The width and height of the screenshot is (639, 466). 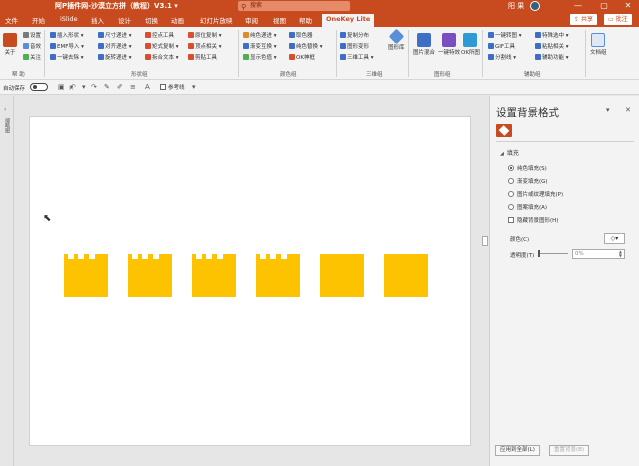 What do you see at coordinates (260, 57) in the screenshot?
I see `show-color-button: 显示色值 ▾` at bounding box center [260, 57].